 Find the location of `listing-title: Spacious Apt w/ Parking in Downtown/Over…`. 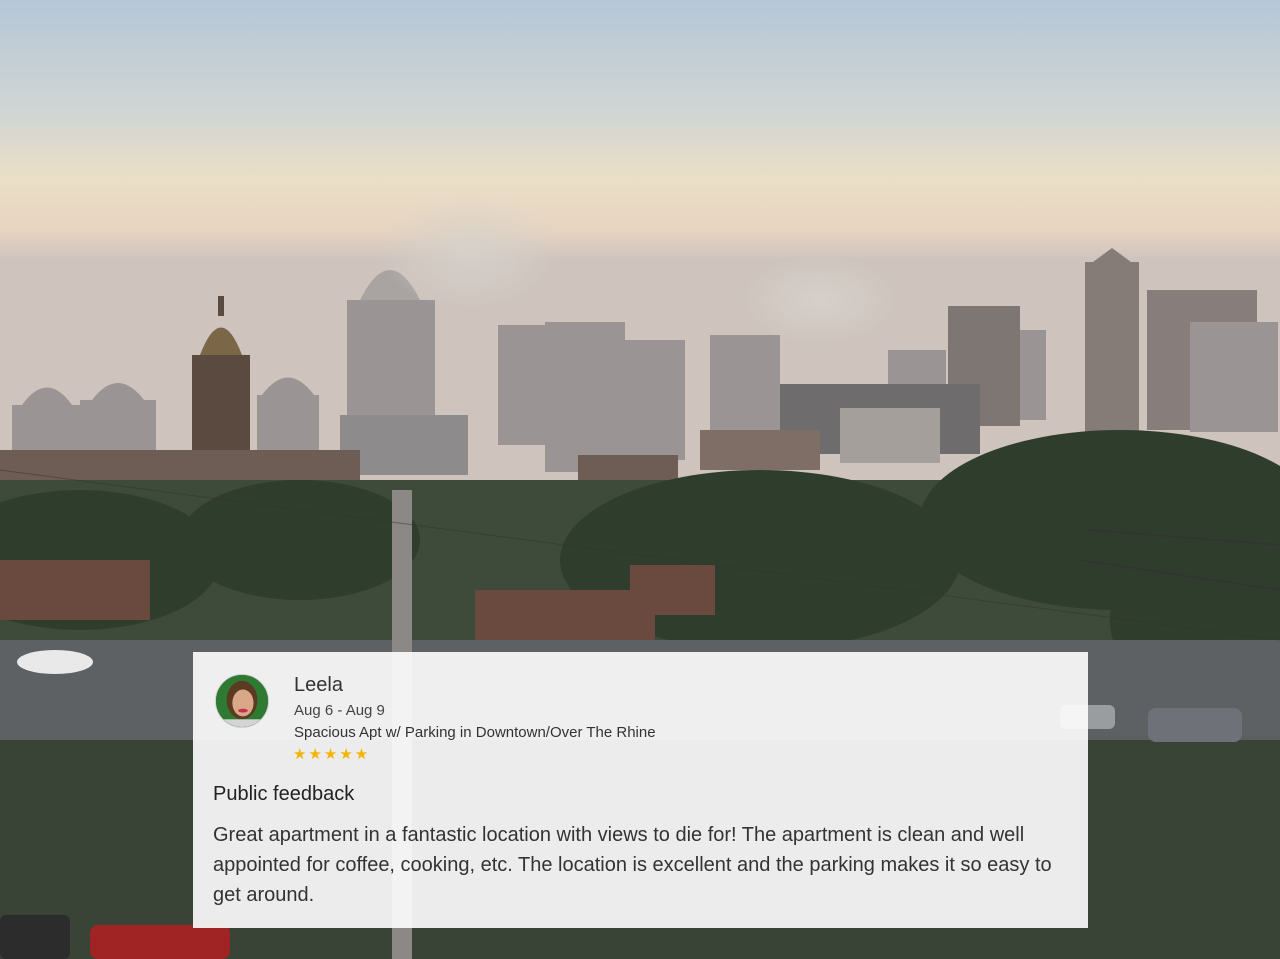

listing-title: Spacious Apt w/ Parking in Downtown/Over… is located at coordinates (475, 732).